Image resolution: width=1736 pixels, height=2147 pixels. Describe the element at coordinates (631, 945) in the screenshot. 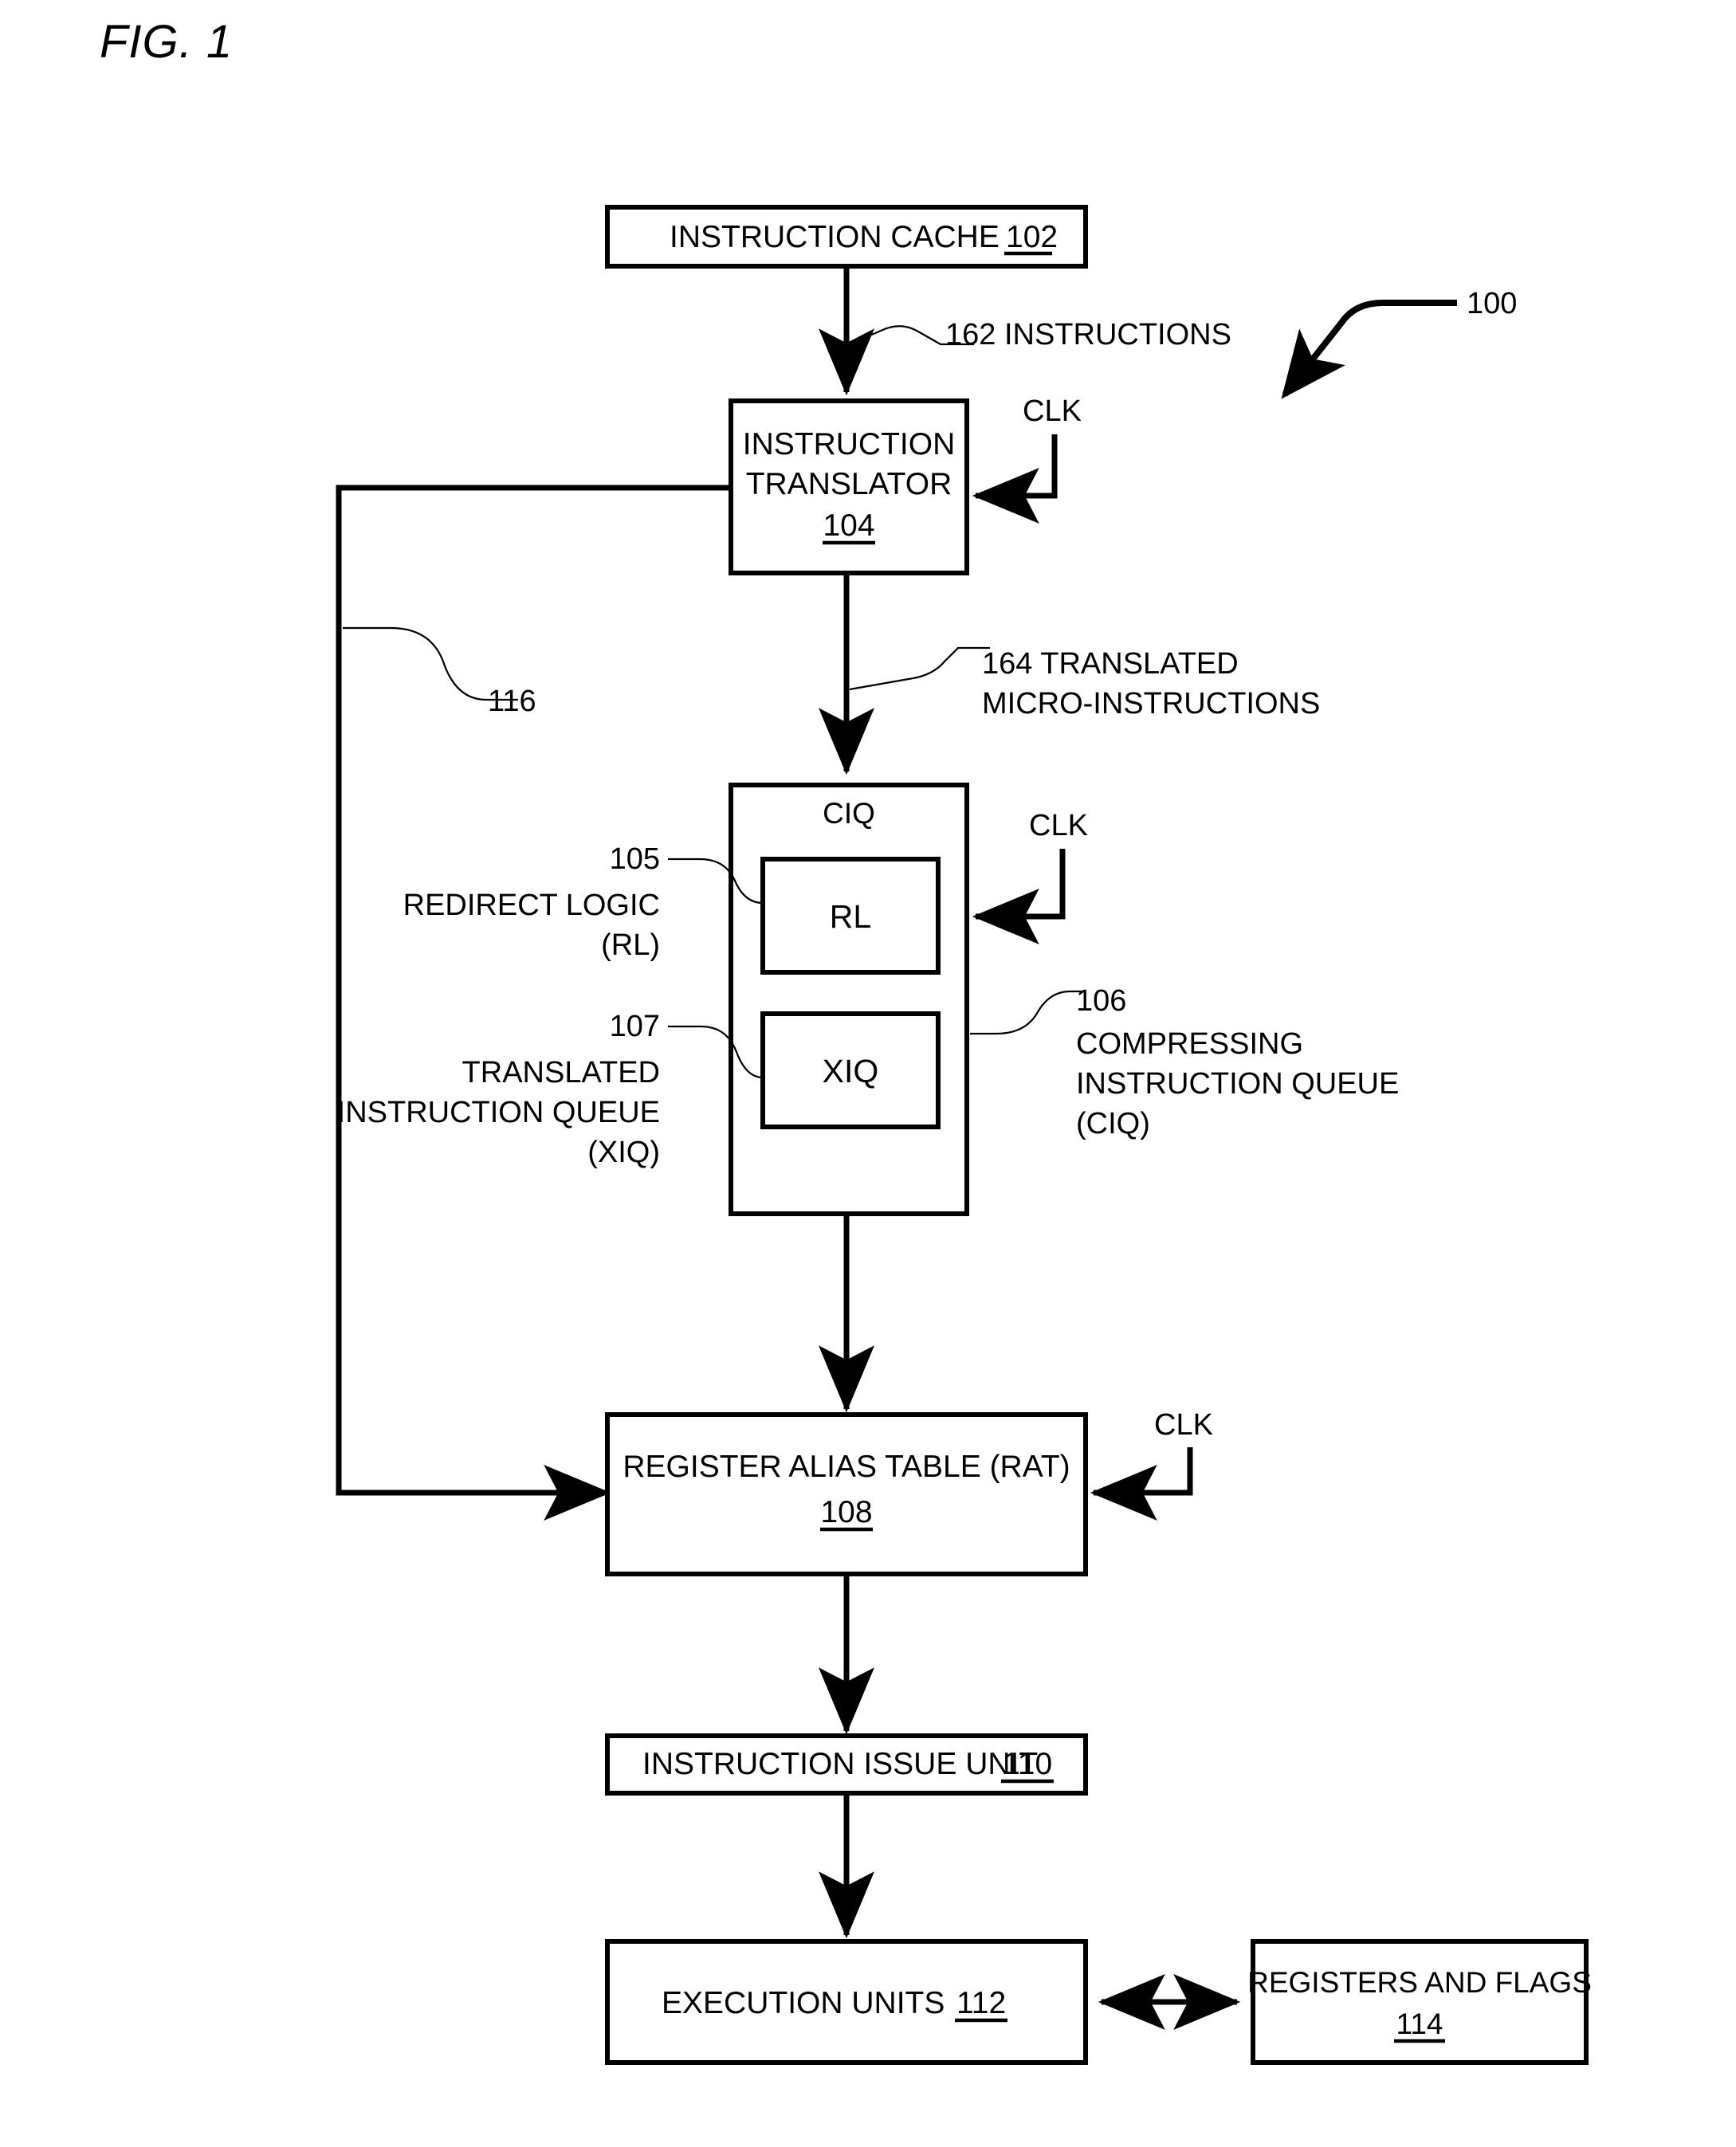

I see `rl-annotation-line2: (RL)` at that location.